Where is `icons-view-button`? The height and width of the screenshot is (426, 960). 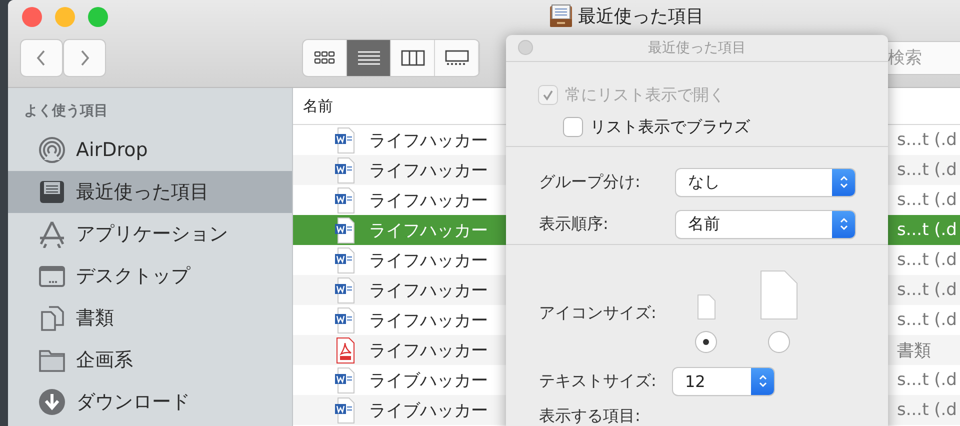
icons-view-button is located at coordinates (325, 58).